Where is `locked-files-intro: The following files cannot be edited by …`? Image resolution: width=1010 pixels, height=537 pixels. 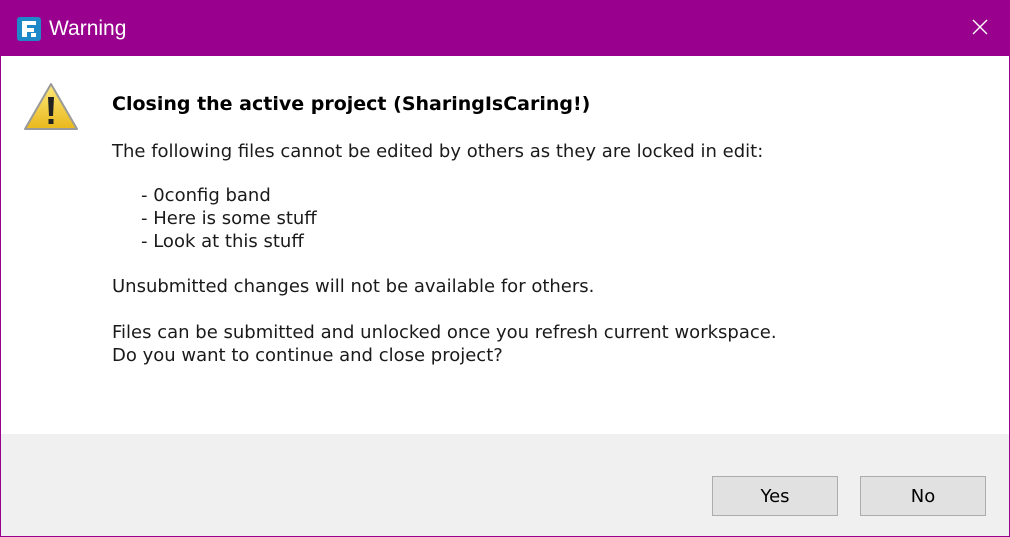 locked-files-intro: The following files cannot be edited by … is located at coordinates (438, 151).